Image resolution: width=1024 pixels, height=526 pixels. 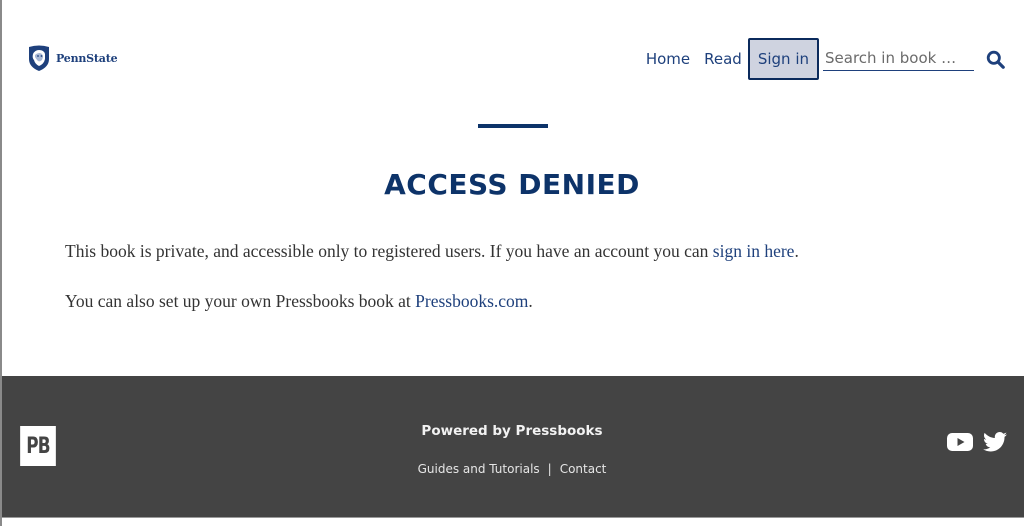 What do you see at coordinates (960, 442) in the screenshot?
I see `youtube-icon` at bounding box center [960, 442].